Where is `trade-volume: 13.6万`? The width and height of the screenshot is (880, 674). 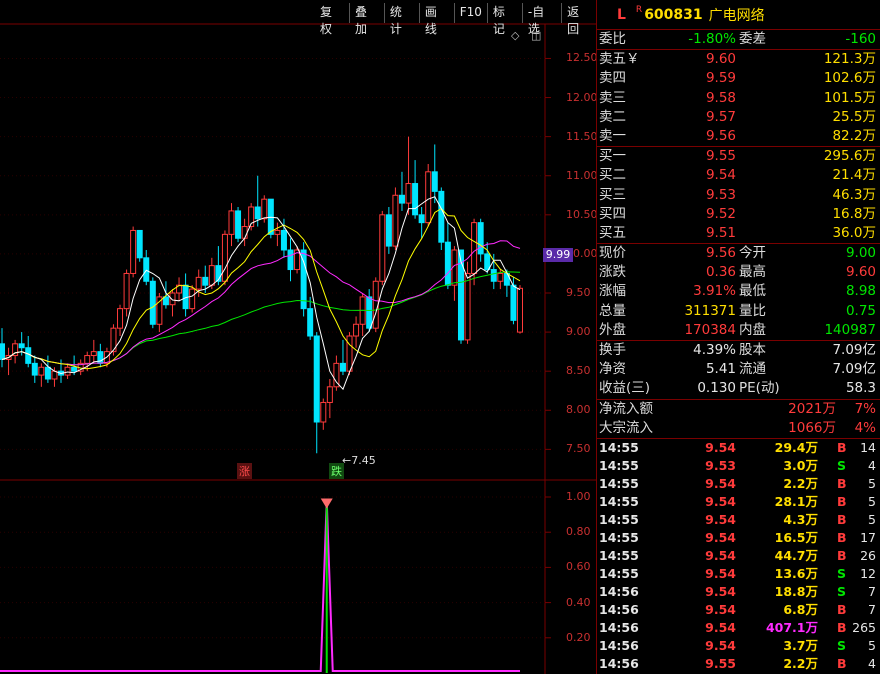 trade-volume: 13.6万 is located at coordinates (796, 573).